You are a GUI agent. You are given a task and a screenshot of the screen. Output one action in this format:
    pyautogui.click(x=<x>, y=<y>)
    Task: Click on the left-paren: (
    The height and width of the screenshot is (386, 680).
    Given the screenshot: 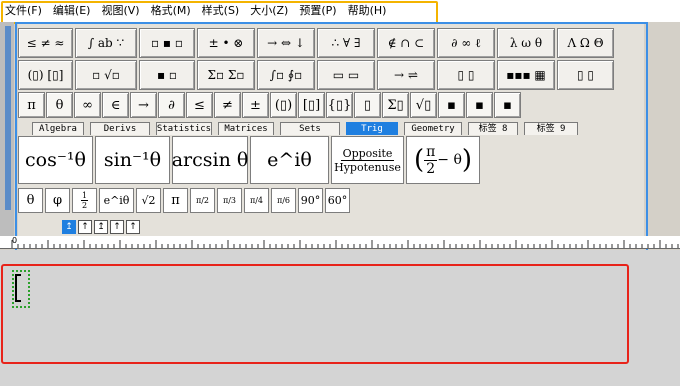 What is the action you would take?
    pyautogui.click(x=419, y=160)
    